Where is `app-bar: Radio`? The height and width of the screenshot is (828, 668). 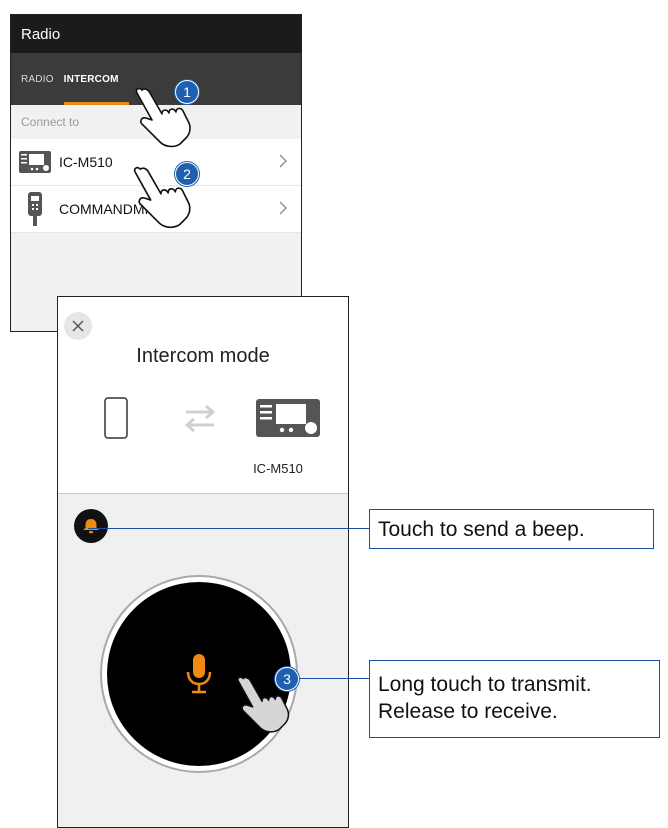 app-bar: Radio is located at coordinates (156, 34).